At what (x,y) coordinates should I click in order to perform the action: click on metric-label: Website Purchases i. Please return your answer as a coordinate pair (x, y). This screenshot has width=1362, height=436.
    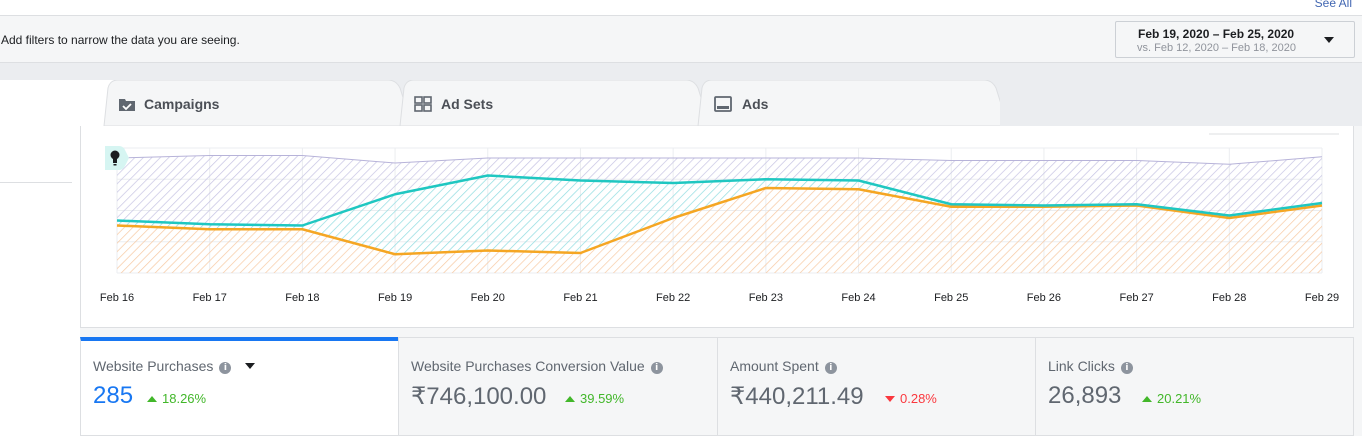
    Looking at the image, I should click on (174, 366).